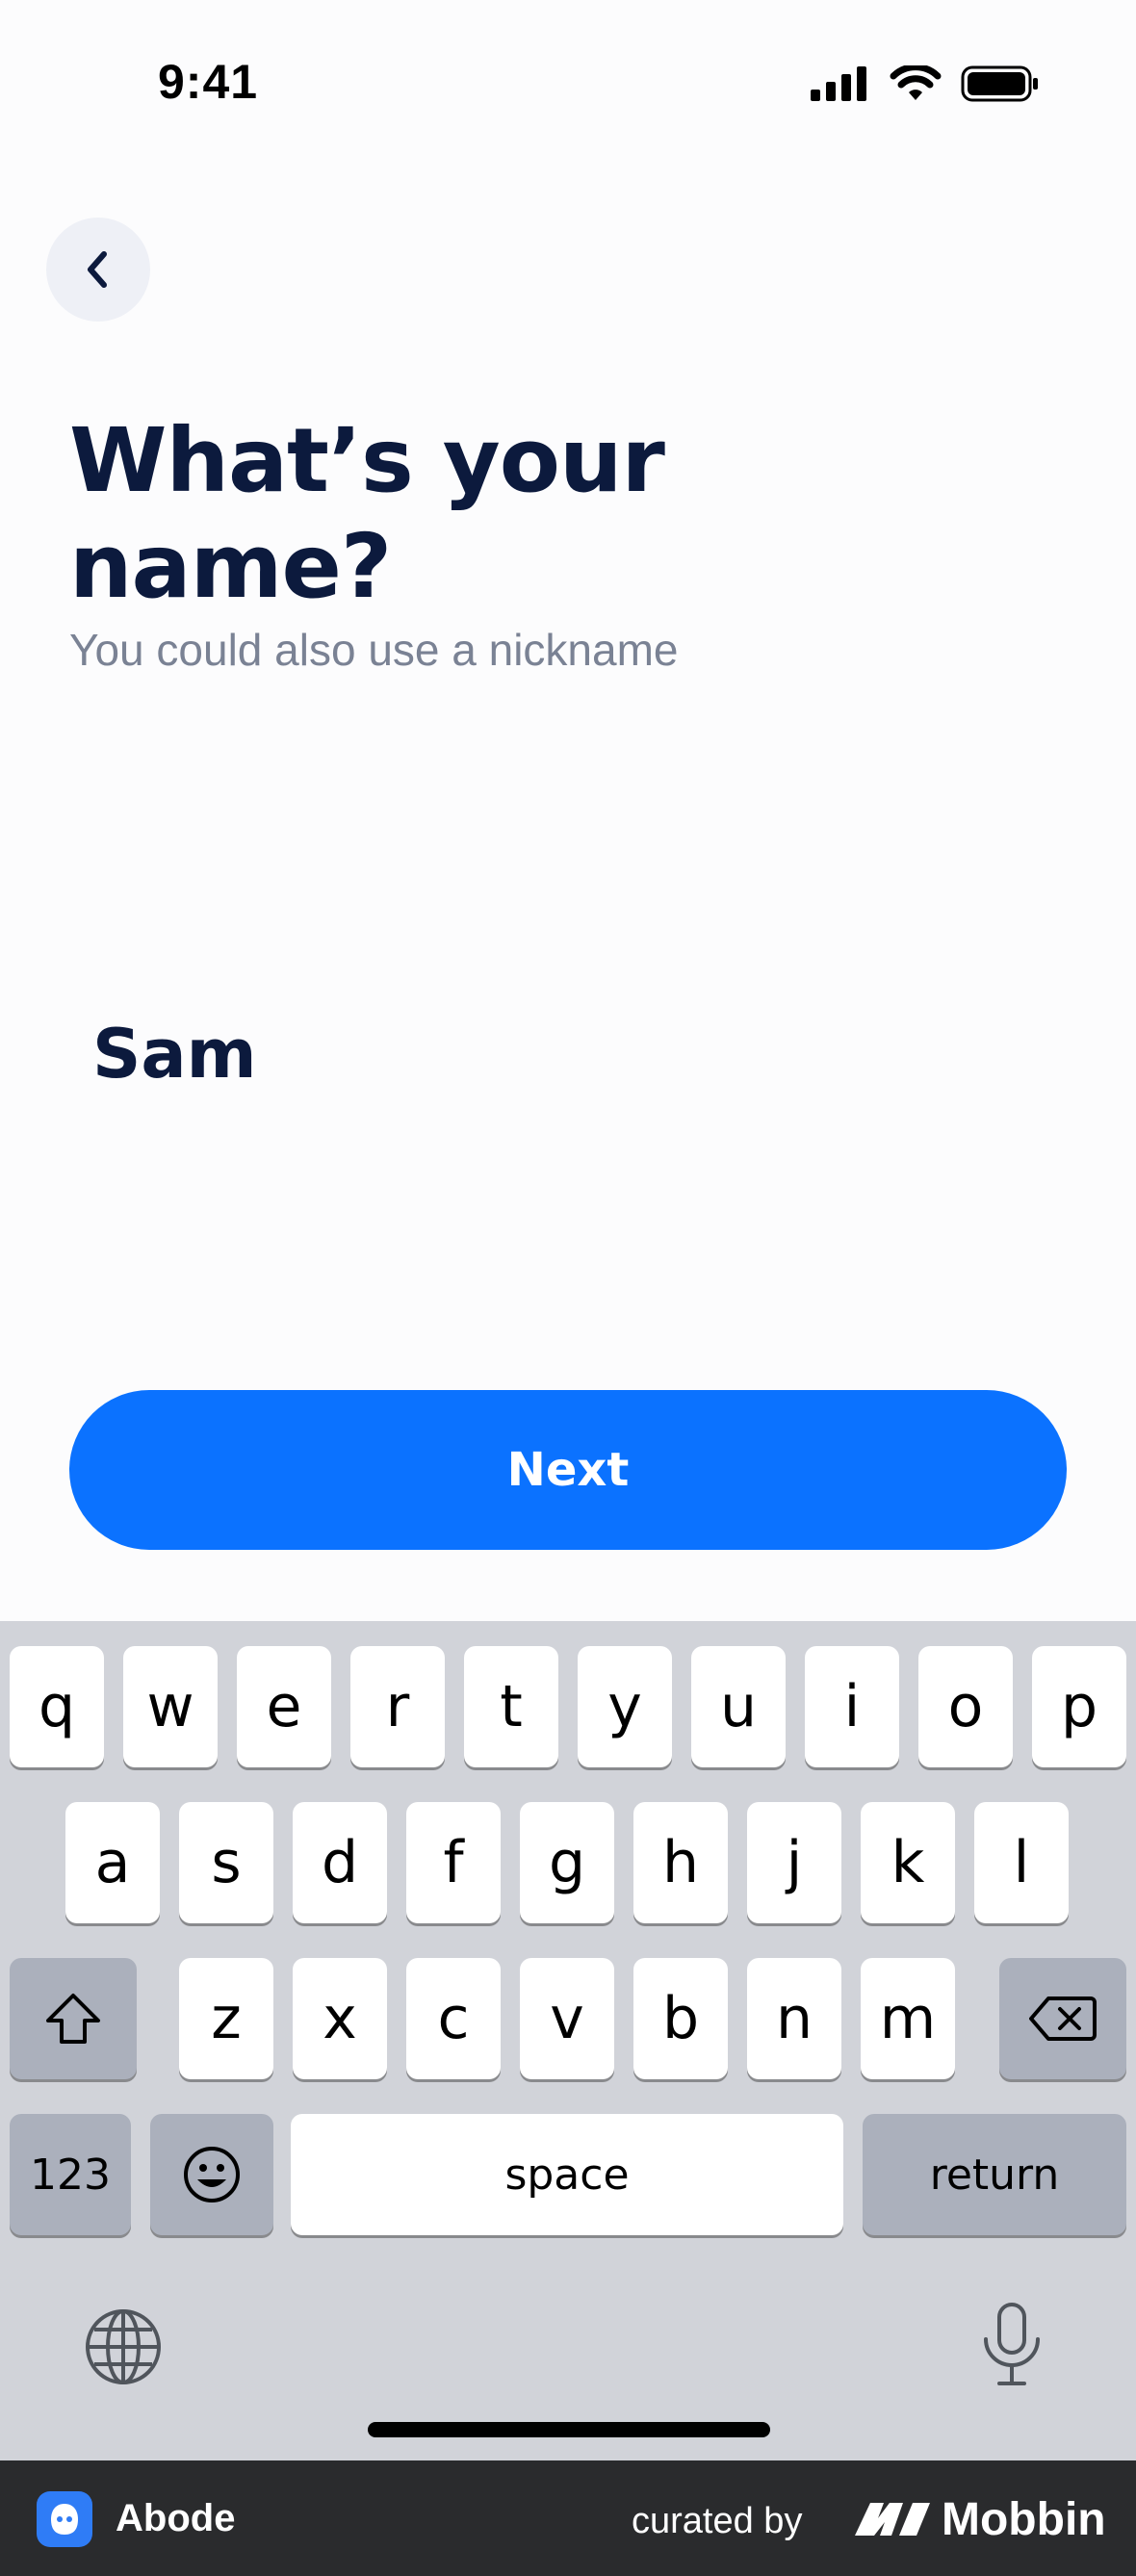  Describe the element at coordinates (511, 1706) in the screenshot. I see `key-t: t` at that location.